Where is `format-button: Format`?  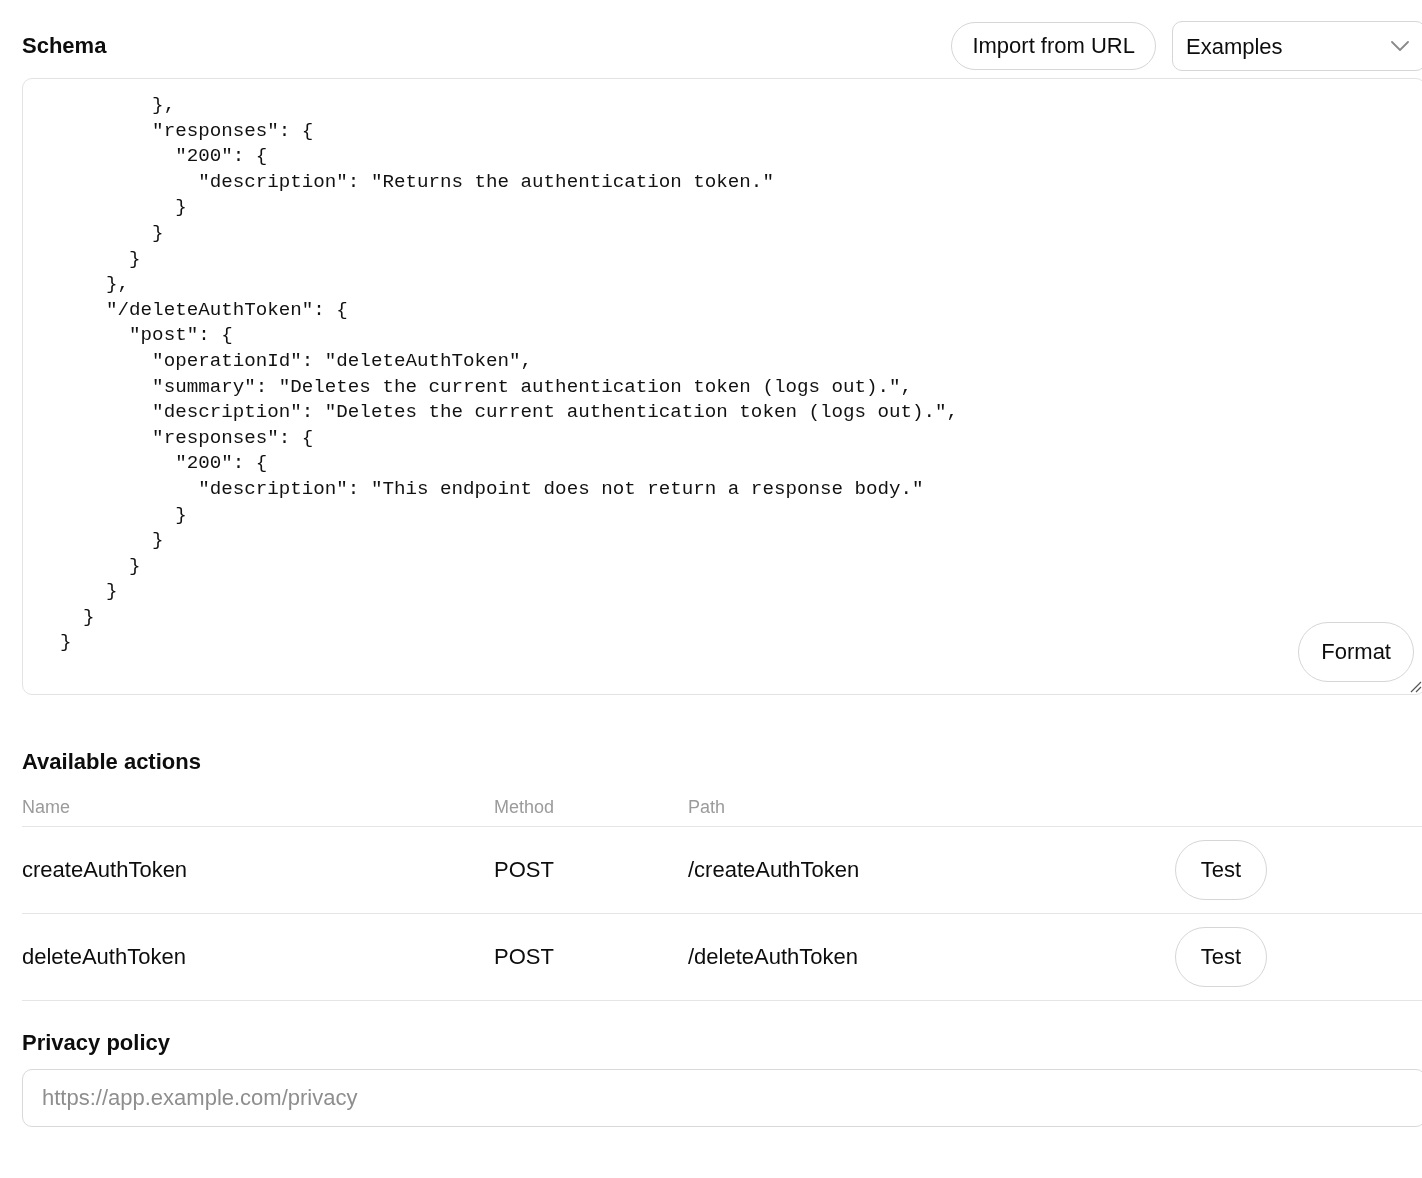 format-button: Format is located at coordinates (1356, 652).